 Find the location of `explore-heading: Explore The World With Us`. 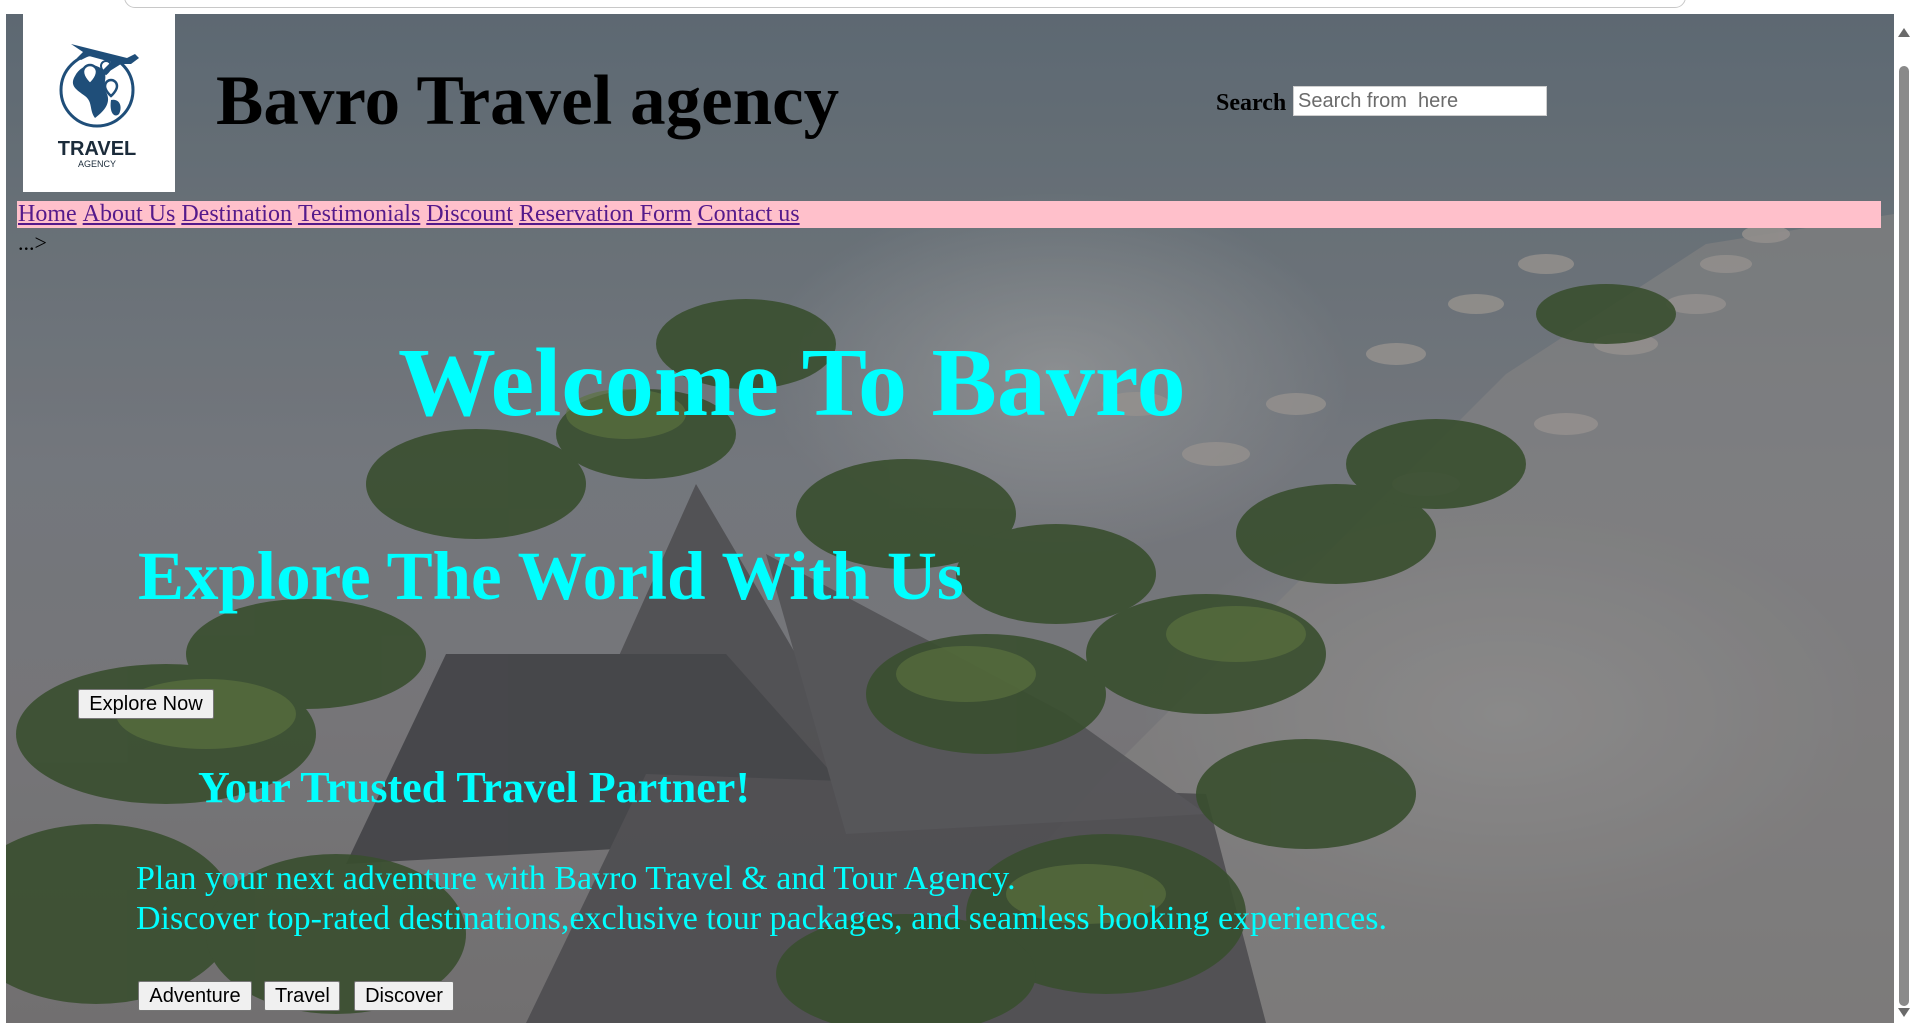

explore-heading: Explore The World With Us is located at coordinates (551, 576).